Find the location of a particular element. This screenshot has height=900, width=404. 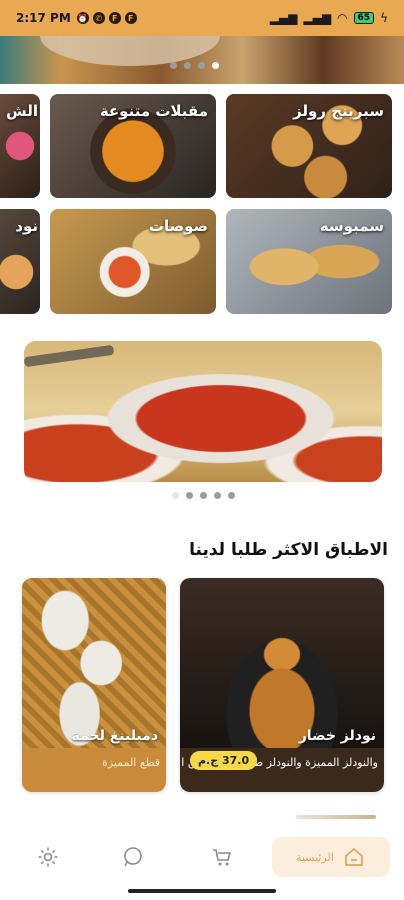

dish-desc: قطع المميزة is located at coordinates (131, 762).